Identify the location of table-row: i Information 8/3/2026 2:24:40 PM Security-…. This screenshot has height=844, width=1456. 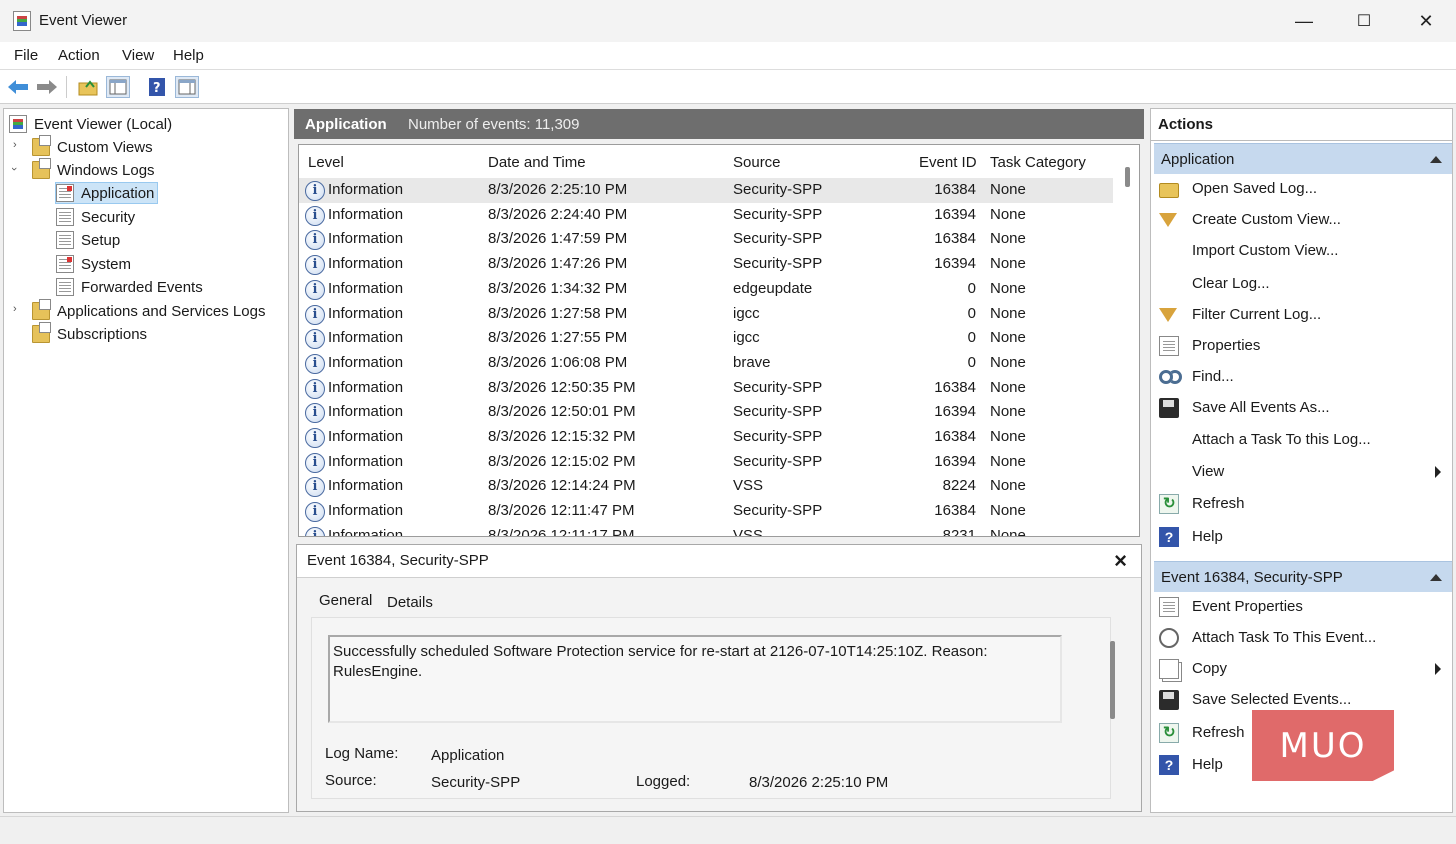
(706, 215).